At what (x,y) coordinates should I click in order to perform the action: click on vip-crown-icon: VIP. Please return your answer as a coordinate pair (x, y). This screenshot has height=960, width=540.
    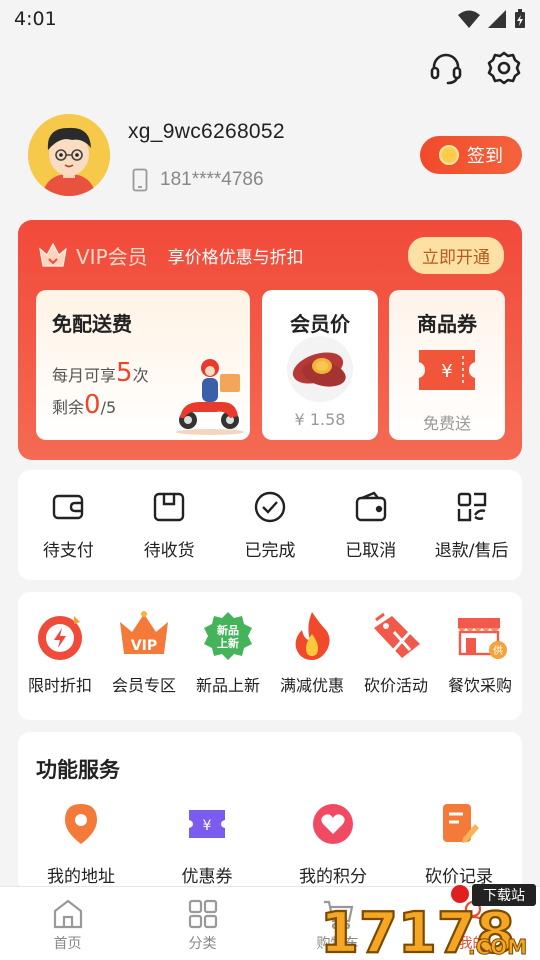
    Looking at the image, I should click on (144, 632).